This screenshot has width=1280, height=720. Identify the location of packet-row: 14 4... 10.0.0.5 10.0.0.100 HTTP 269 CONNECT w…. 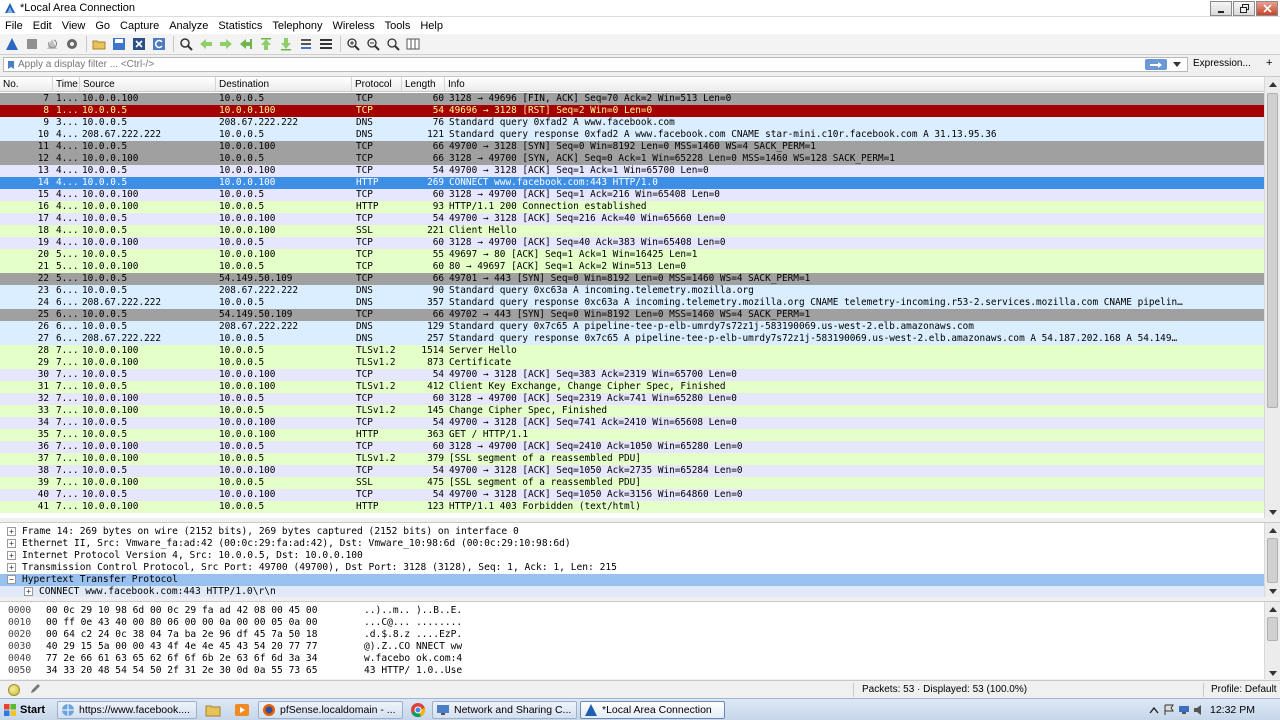
(632, 183).